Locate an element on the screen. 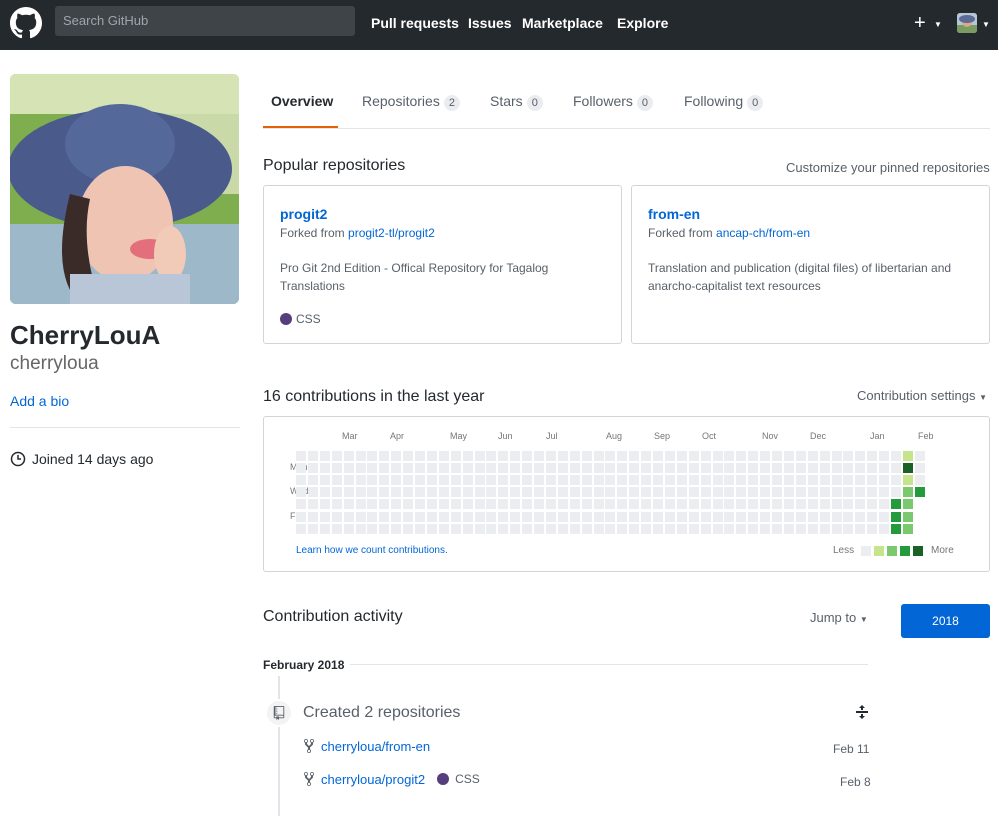 The image size is (998, 816). user-menu-avatar is located at coordinates (967, 23).